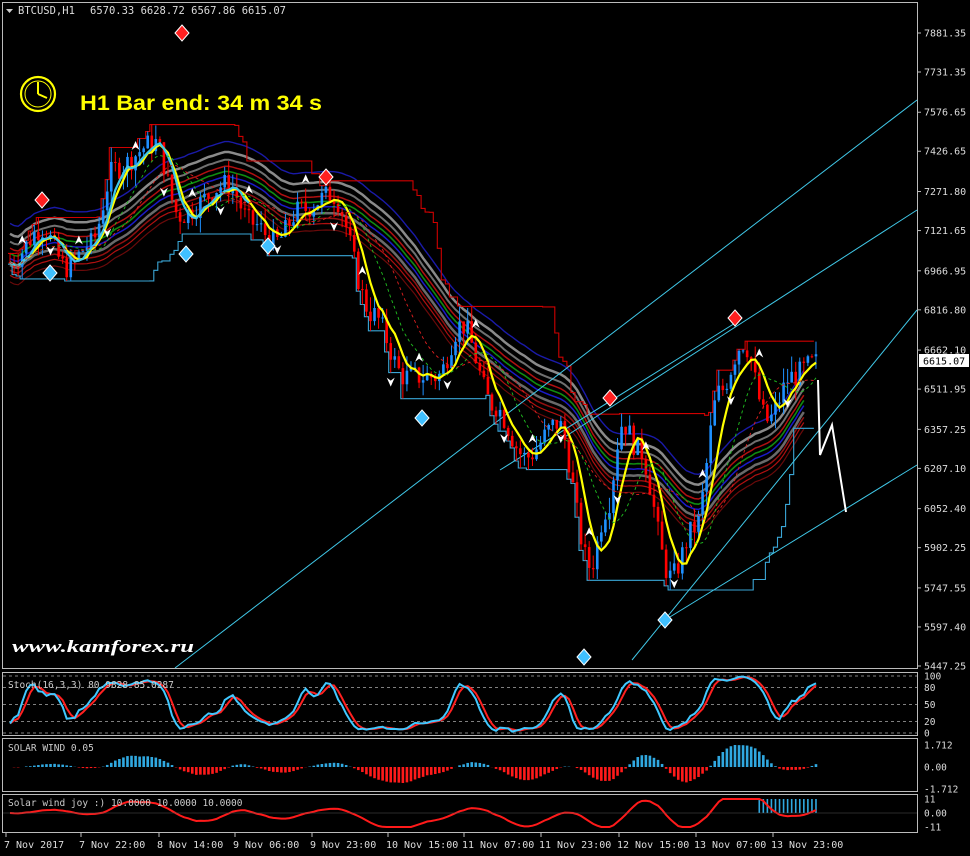 This screenshot has height=856, width=970. I want to click on price-tick-label: 6511.95, so click(945, 390).